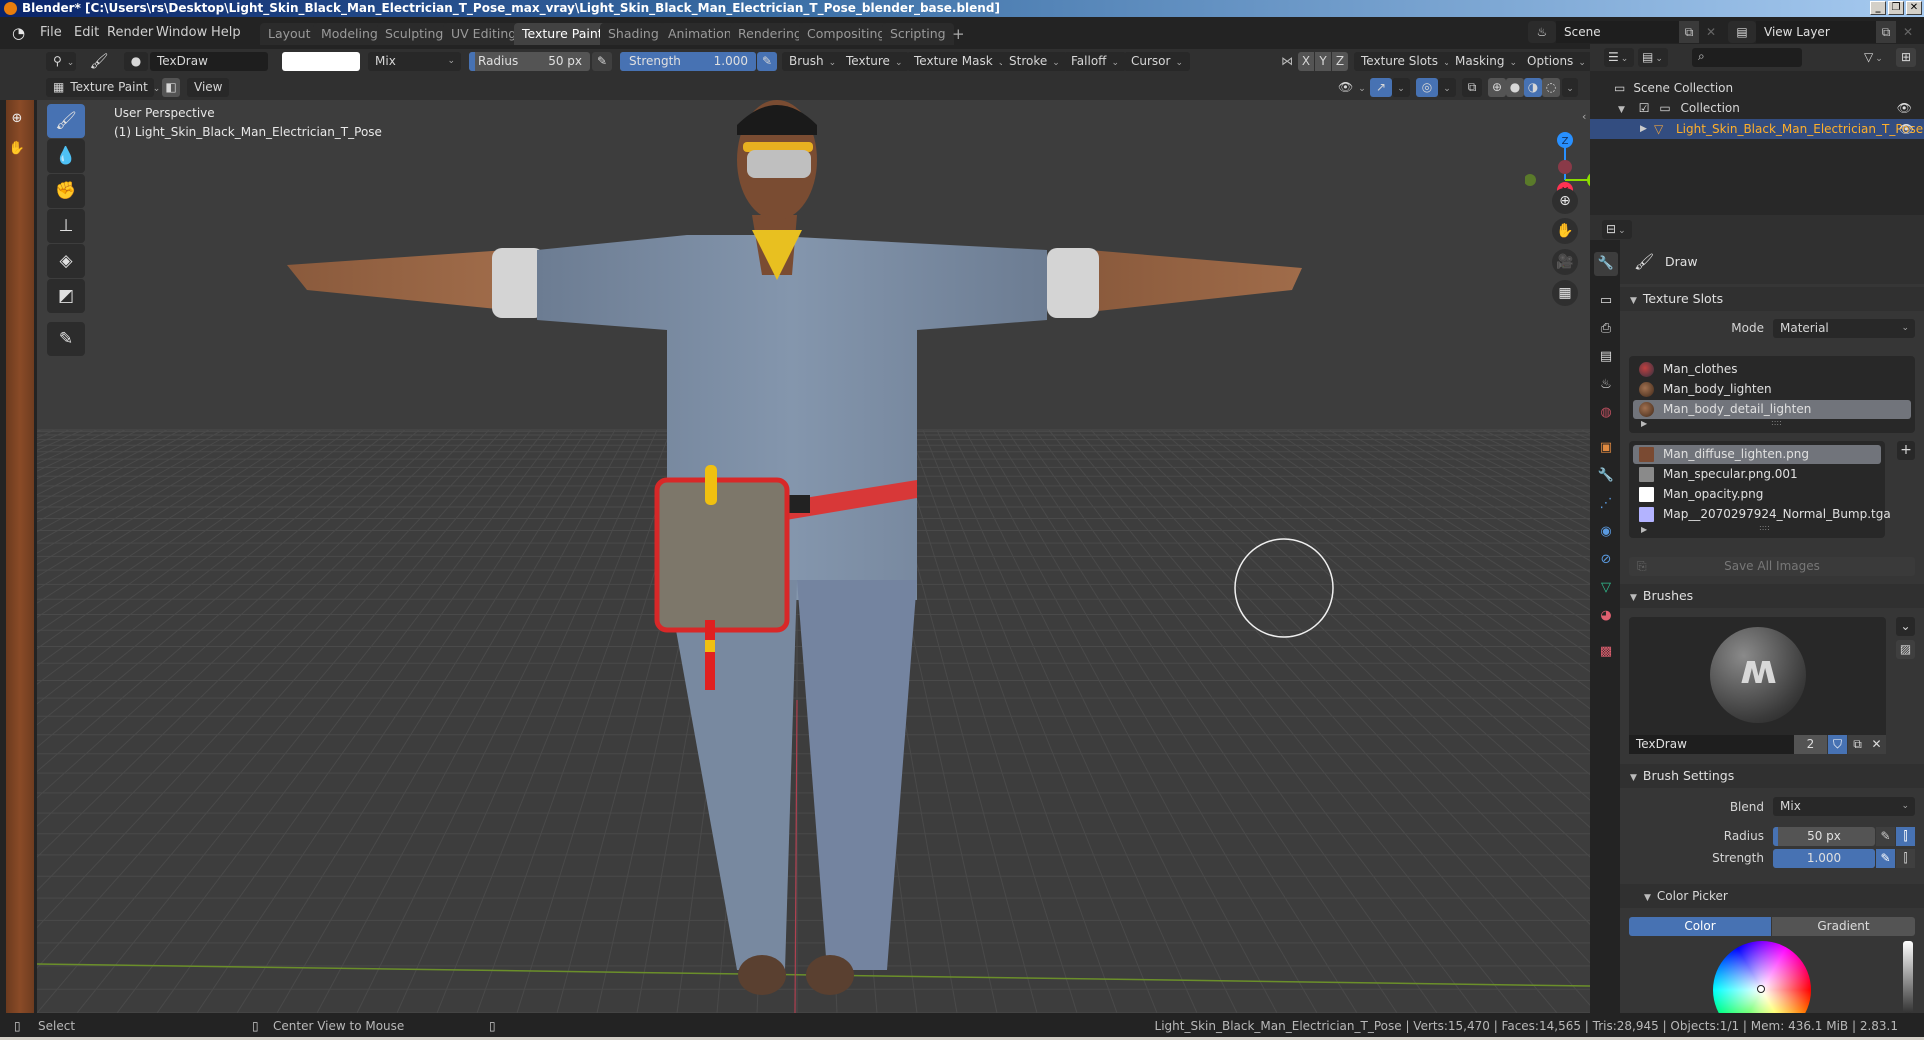 This screenshot has width=1924, height=1040. Describe the element at coordinates (1586, 119) in the screenshot. I see `sidebar-toggle-icon: ‹` at that location.